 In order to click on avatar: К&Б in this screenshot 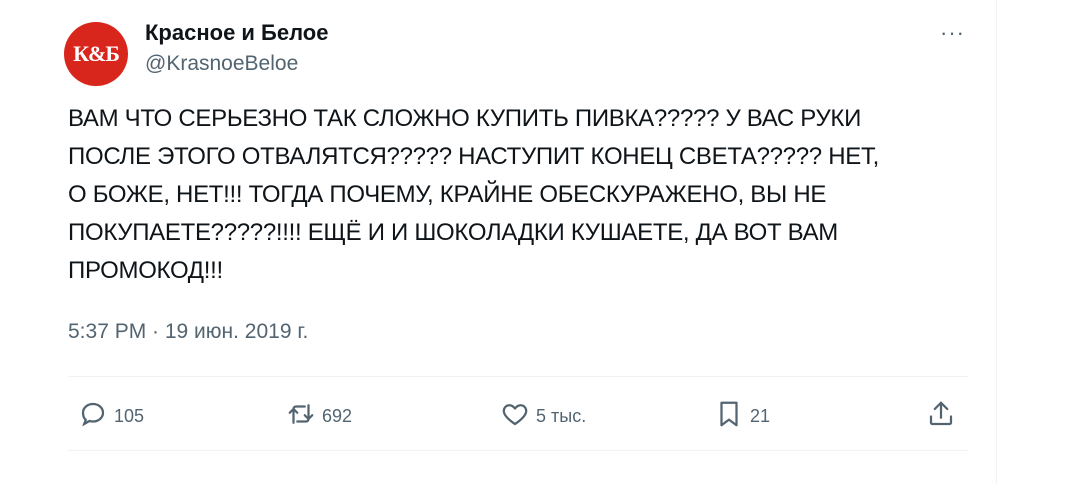, I will do `click(96, 54)`.